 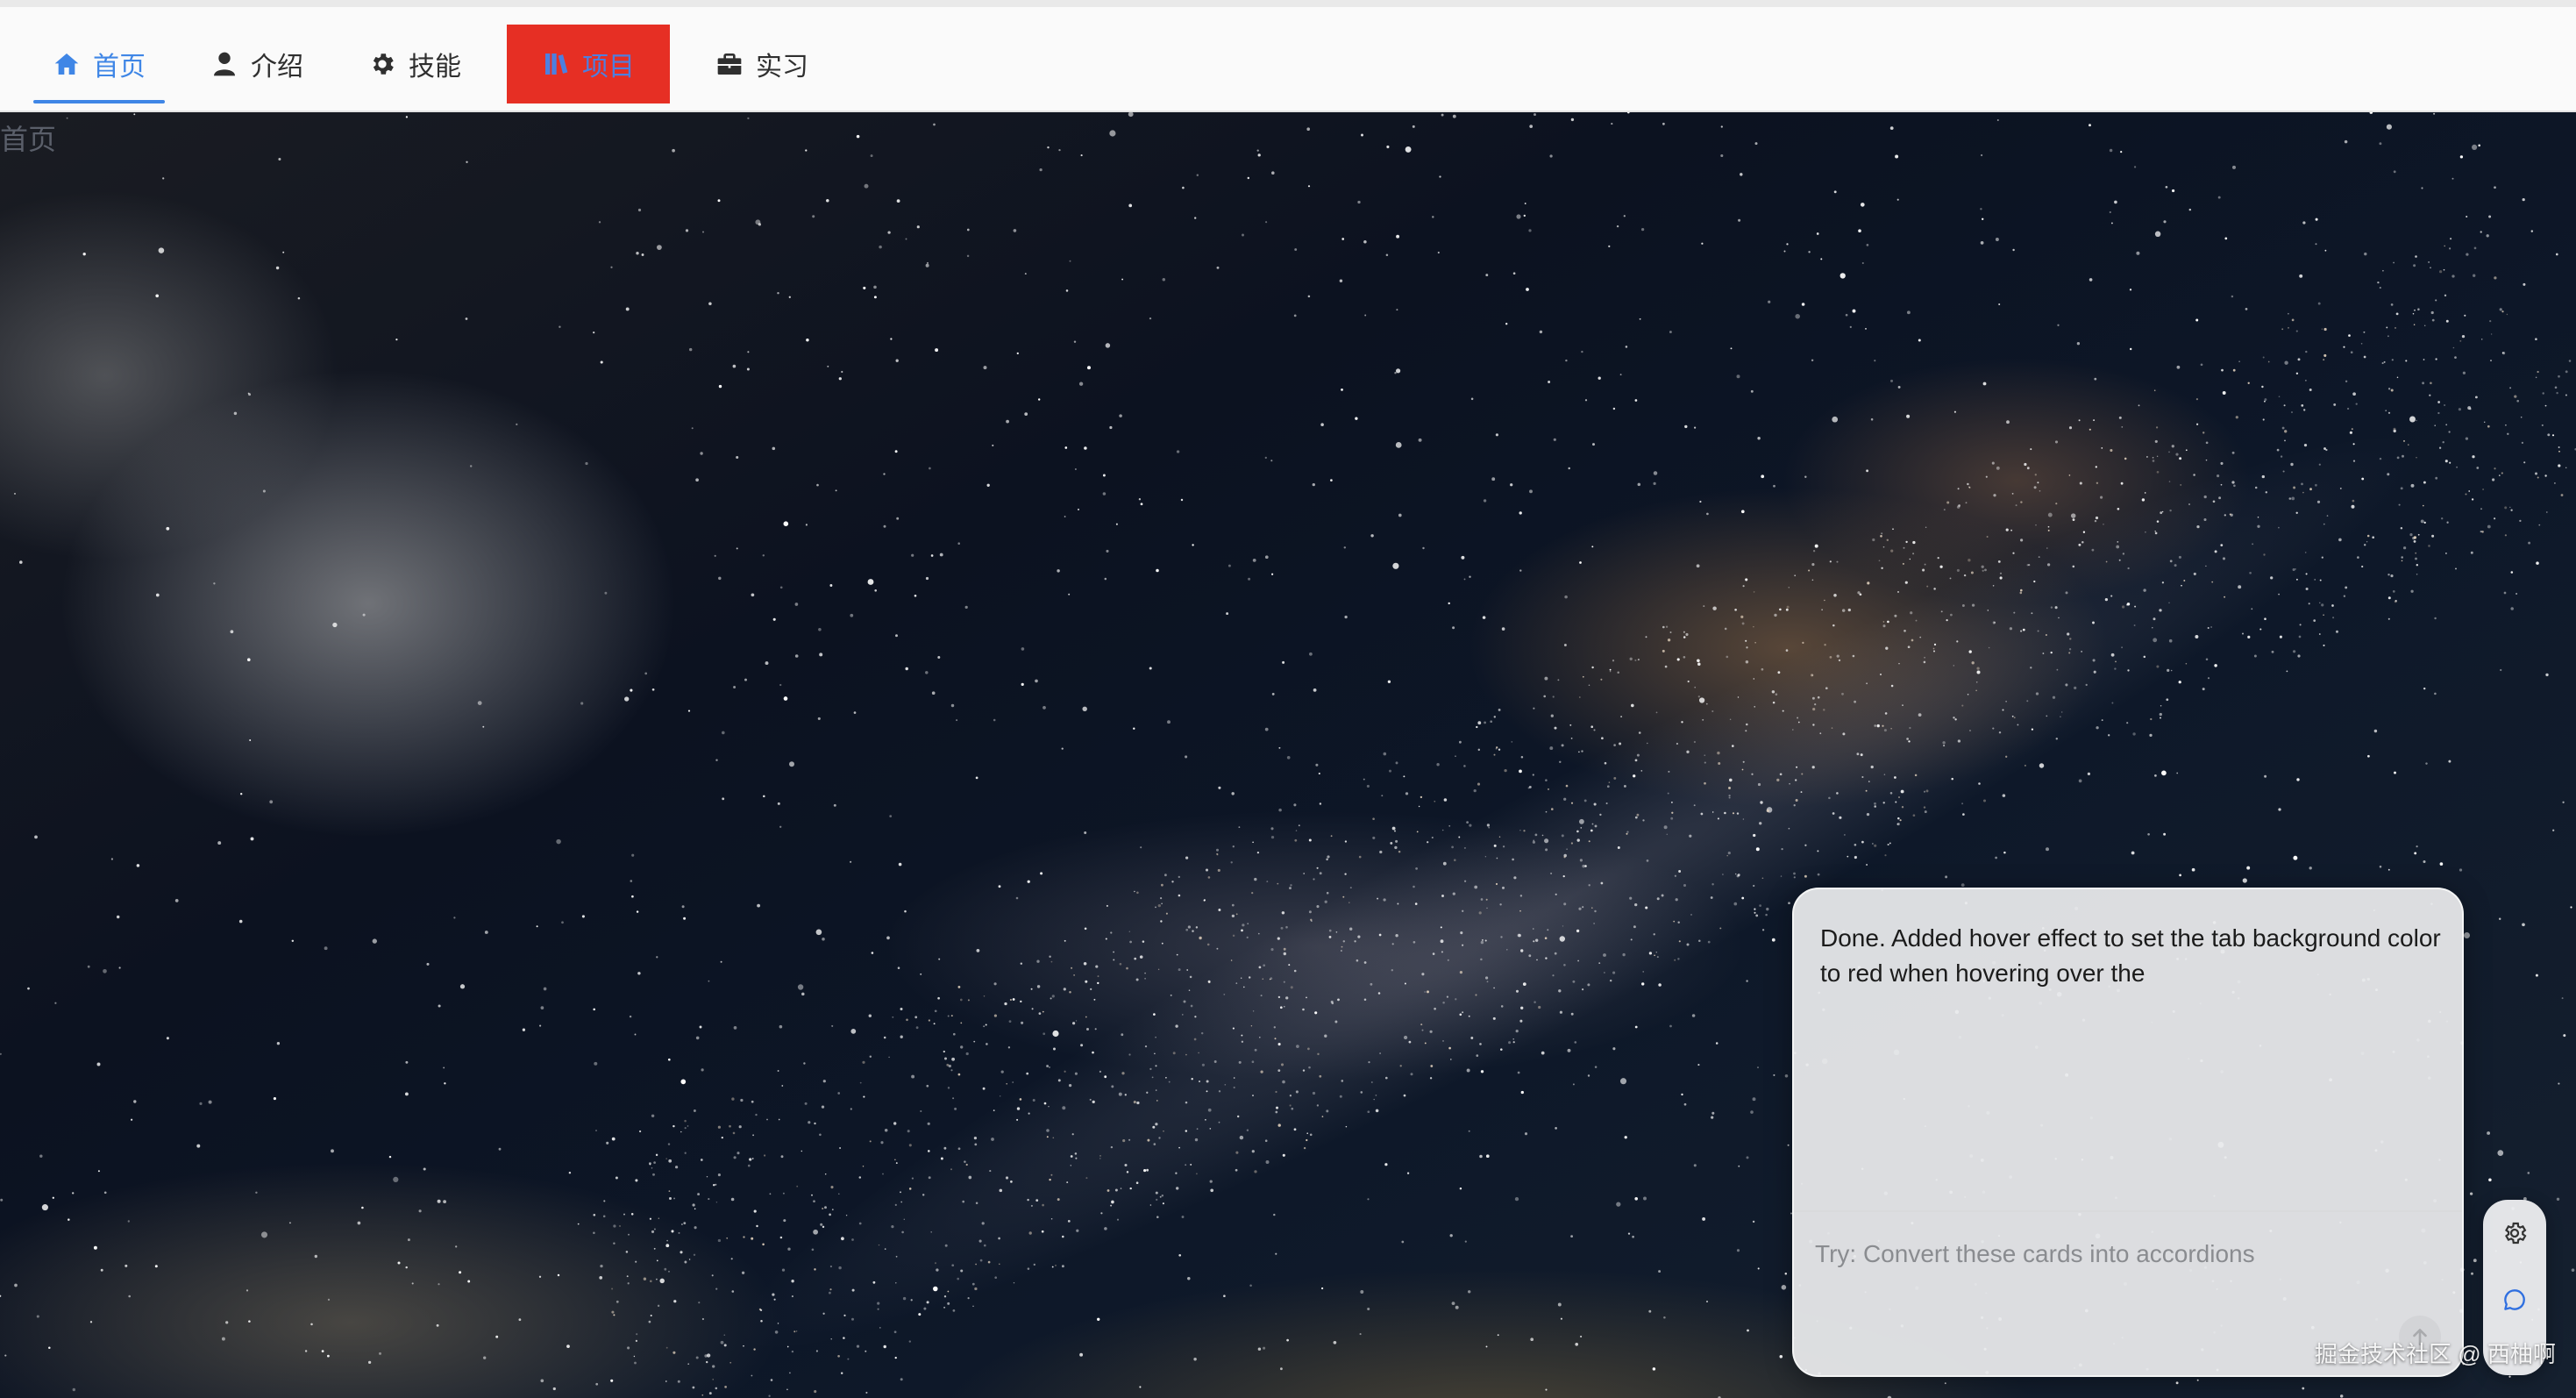 I want to click on tab-home: 首页, so click(x=99, y=64).